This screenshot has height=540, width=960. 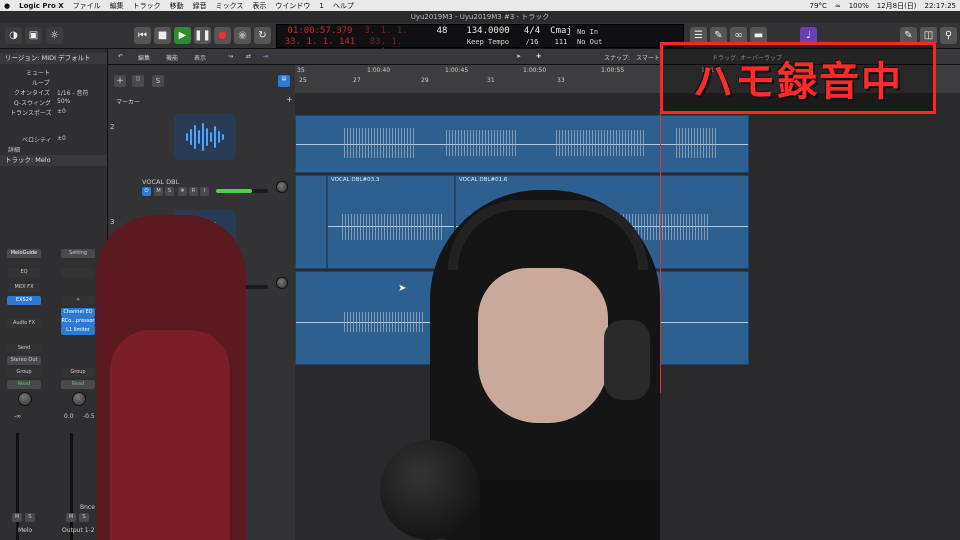 I want to click on menu-mix: ミックス, so click(x=230, y=6).